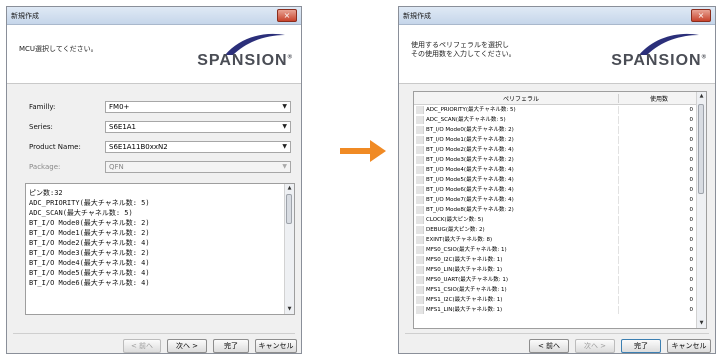  What do you see at coordinates (555, 160) in the screenshot?
I see `table-row: BT_I/O Mode3(最大チャネル数: 2) 0` at bounding box center [555, 160].